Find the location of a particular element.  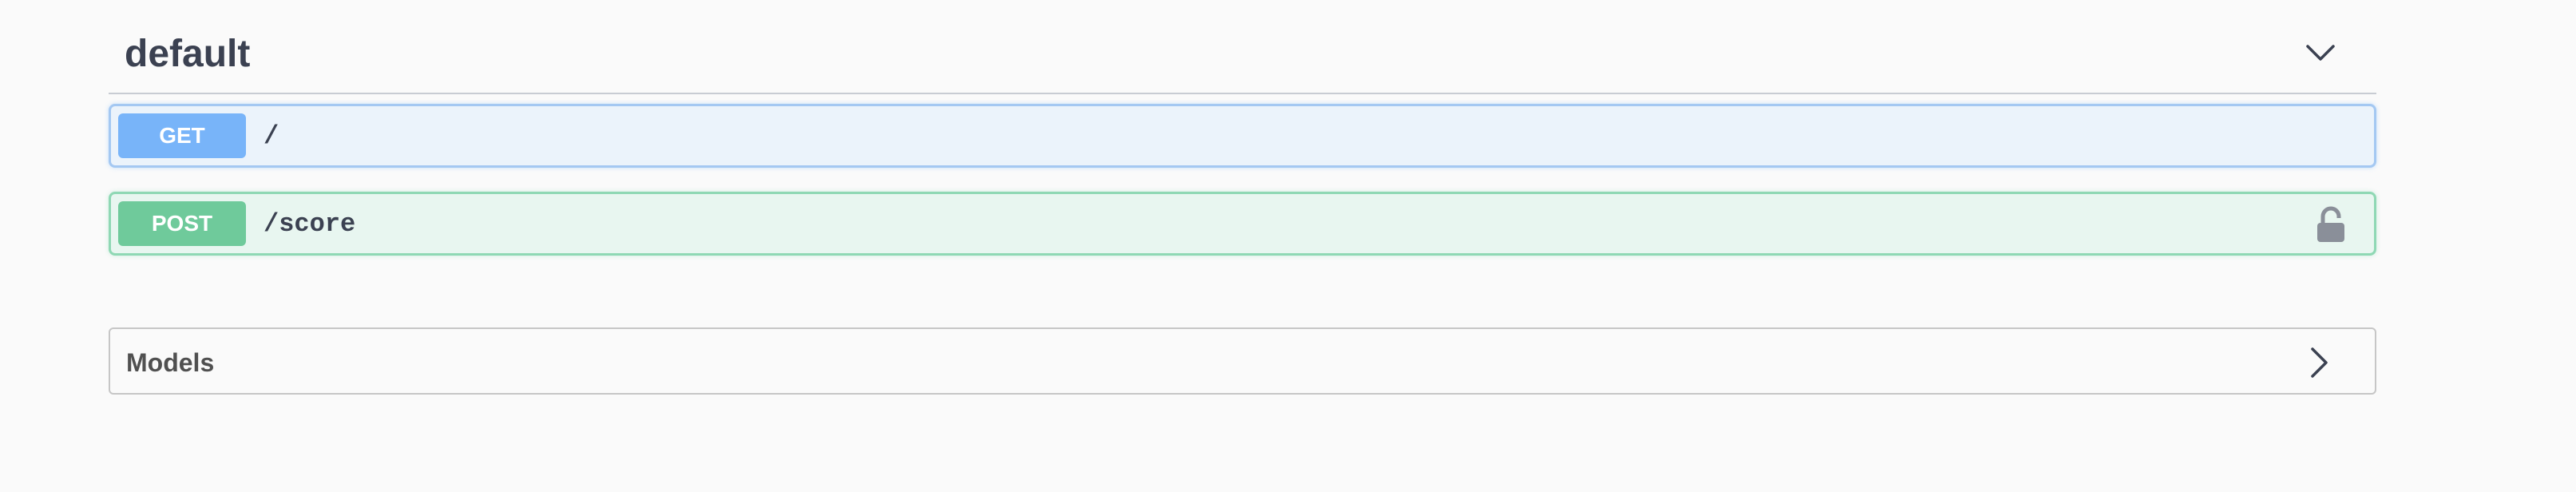

models-toggle-button is located at coordinates (2318, 362).